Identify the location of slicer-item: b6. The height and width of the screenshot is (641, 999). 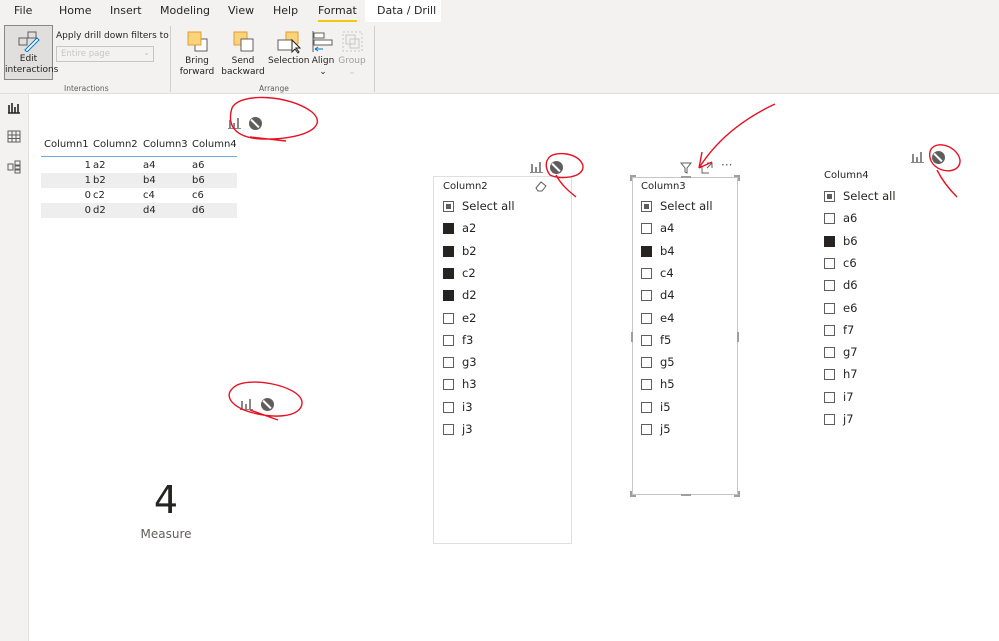
(869, 242).